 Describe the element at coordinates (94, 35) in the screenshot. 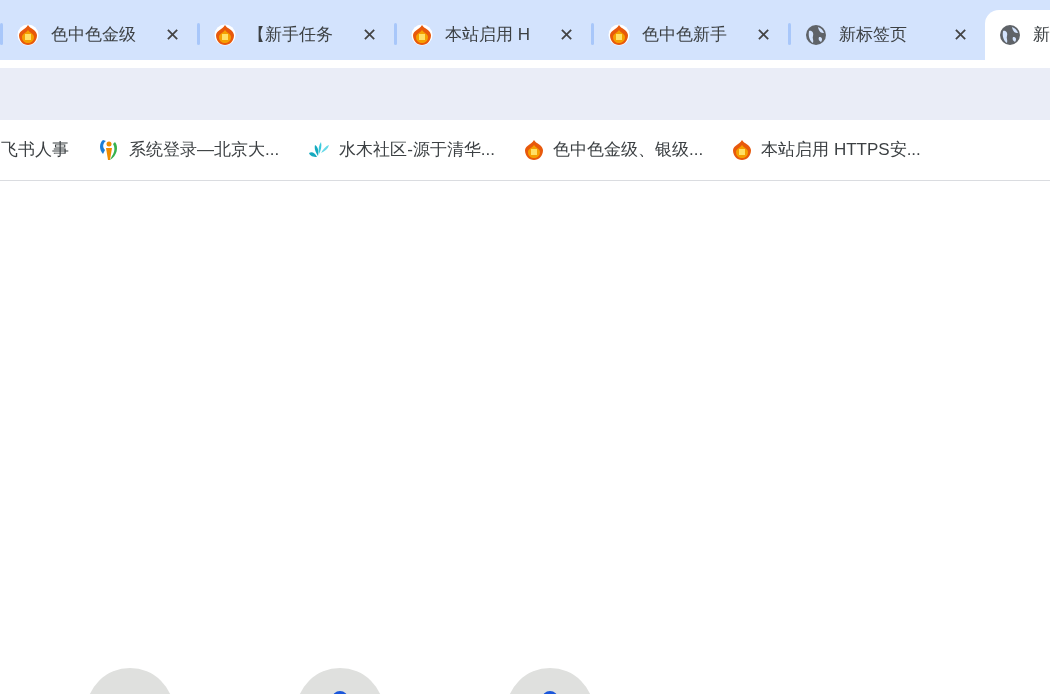

I see `tab-title: 色中色金级` at that location.